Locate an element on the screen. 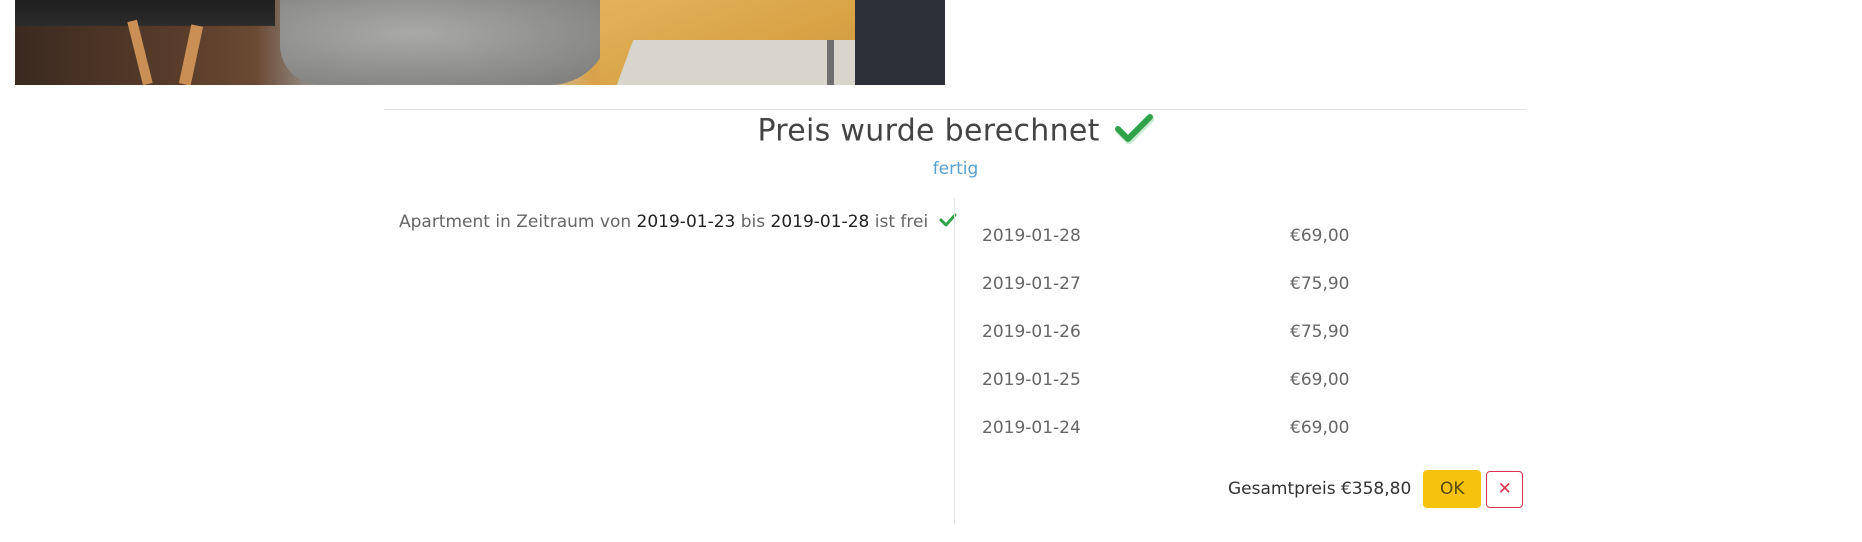  check-icon is located at coordinates (1134, 132).